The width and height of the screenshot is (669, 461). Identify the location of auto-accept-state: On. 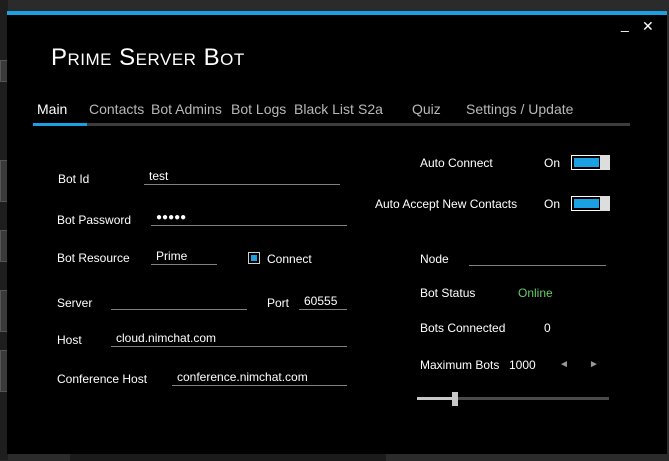
(552, 204).